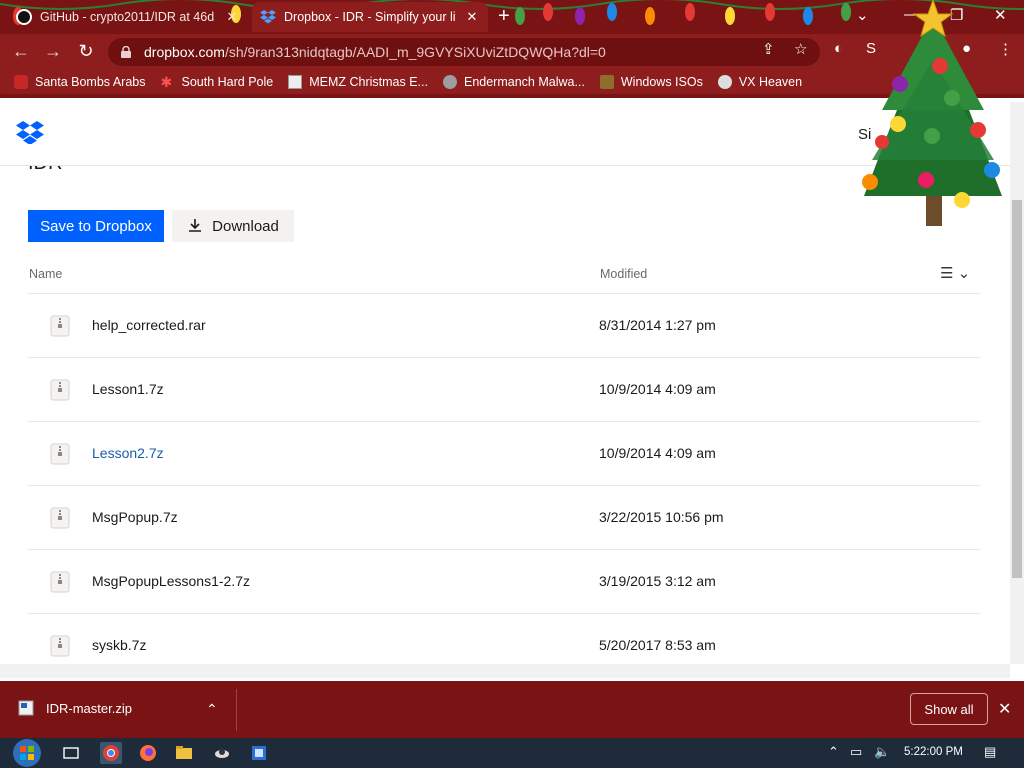 This screenshot has height=768, width=1024. I want to click on bookmark-santa-bombs-arabs: Santa Bombs Arabs, so click(79, 82).